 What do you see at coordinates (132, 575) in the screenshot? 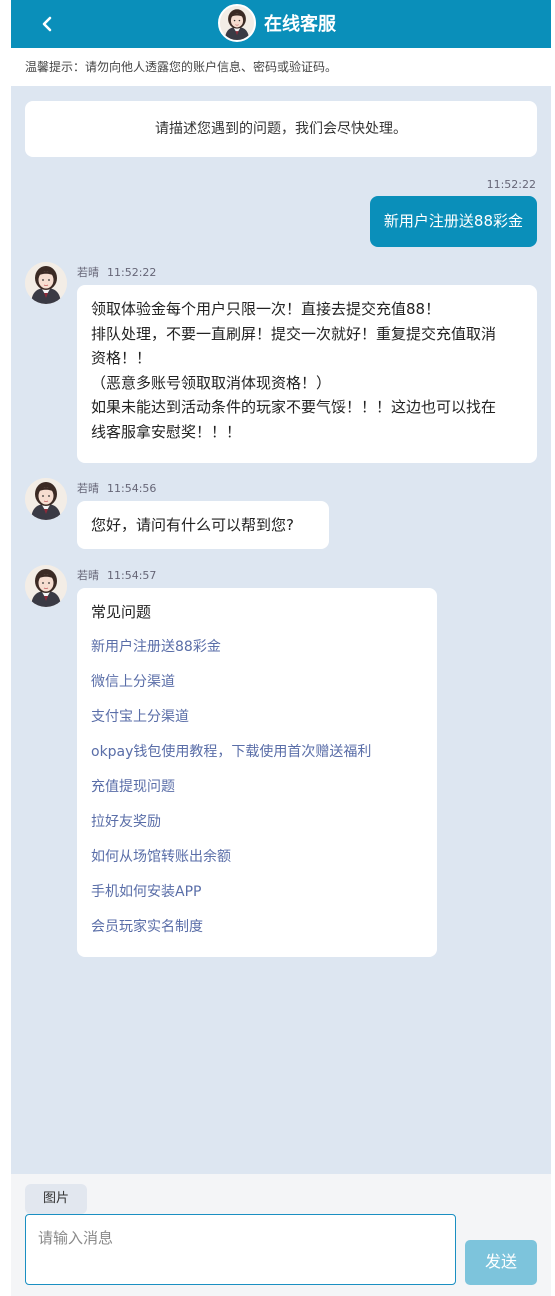
I see `message-time: 11:54:57` at bounding box center [132, 575].